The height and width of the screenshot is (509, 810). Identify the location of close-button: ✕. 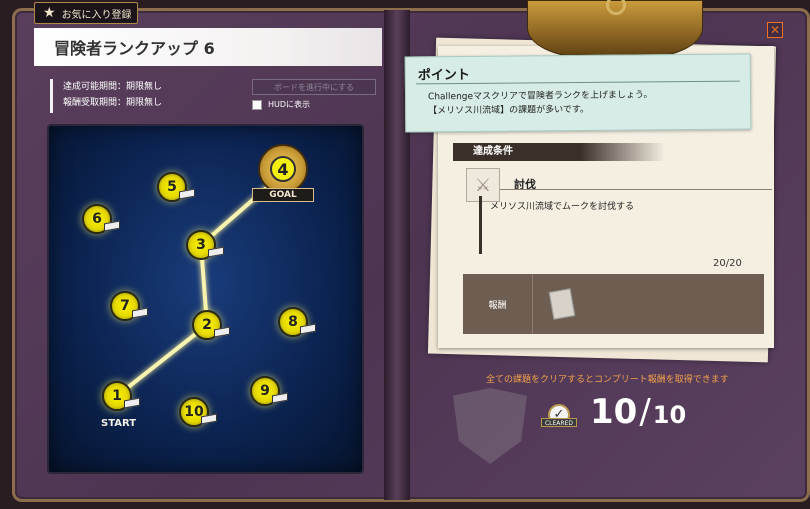
(775, 30).